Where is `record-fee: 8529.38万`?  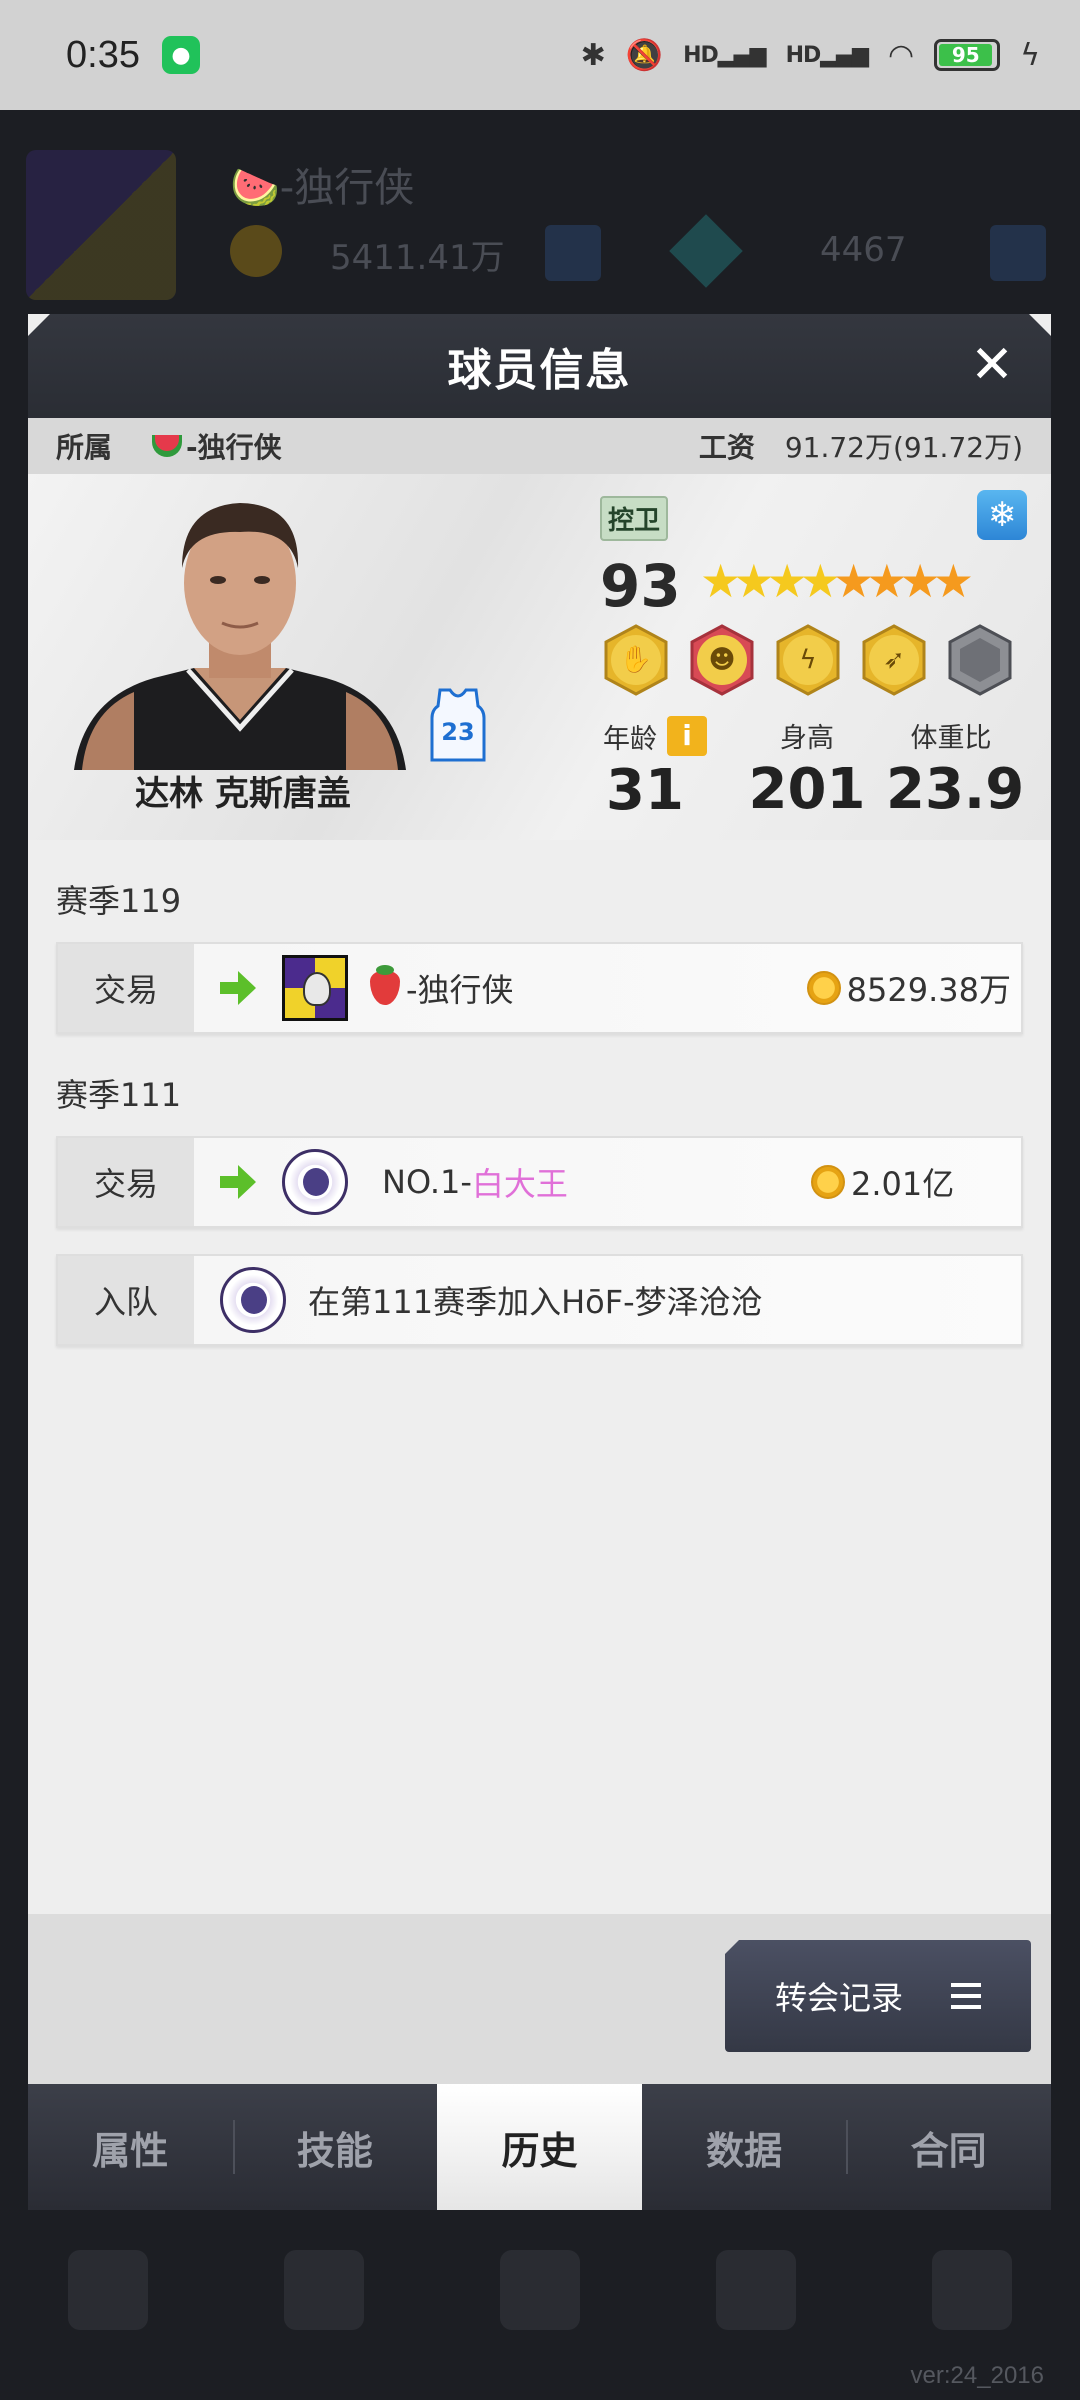 record-fee: 8529.38万 is located at coordinates (913, 988).